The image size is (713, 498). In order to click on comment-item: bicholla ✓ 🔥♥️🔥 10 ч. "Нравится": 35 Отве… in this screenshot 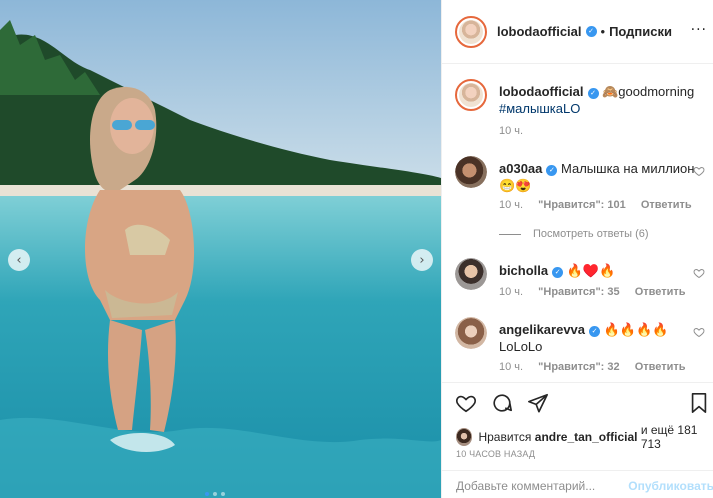, I will do `click(581, 283)`.